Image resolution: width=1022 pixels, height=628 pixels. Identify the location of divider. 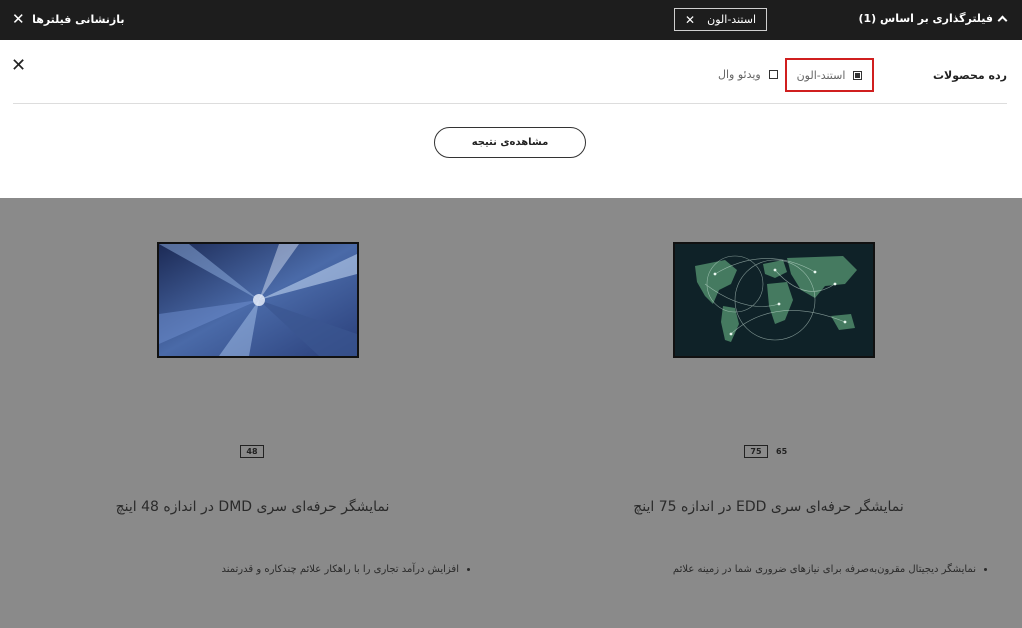
(510, 103).